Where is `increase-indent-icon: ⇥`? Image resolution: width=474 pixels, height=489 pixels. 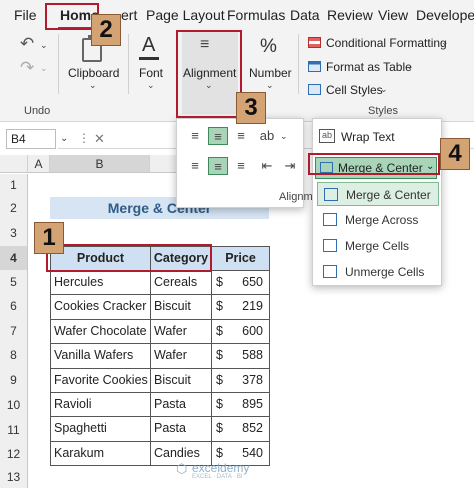
increase-indent-icon: ⇥ is located at coordinates (290, 166).